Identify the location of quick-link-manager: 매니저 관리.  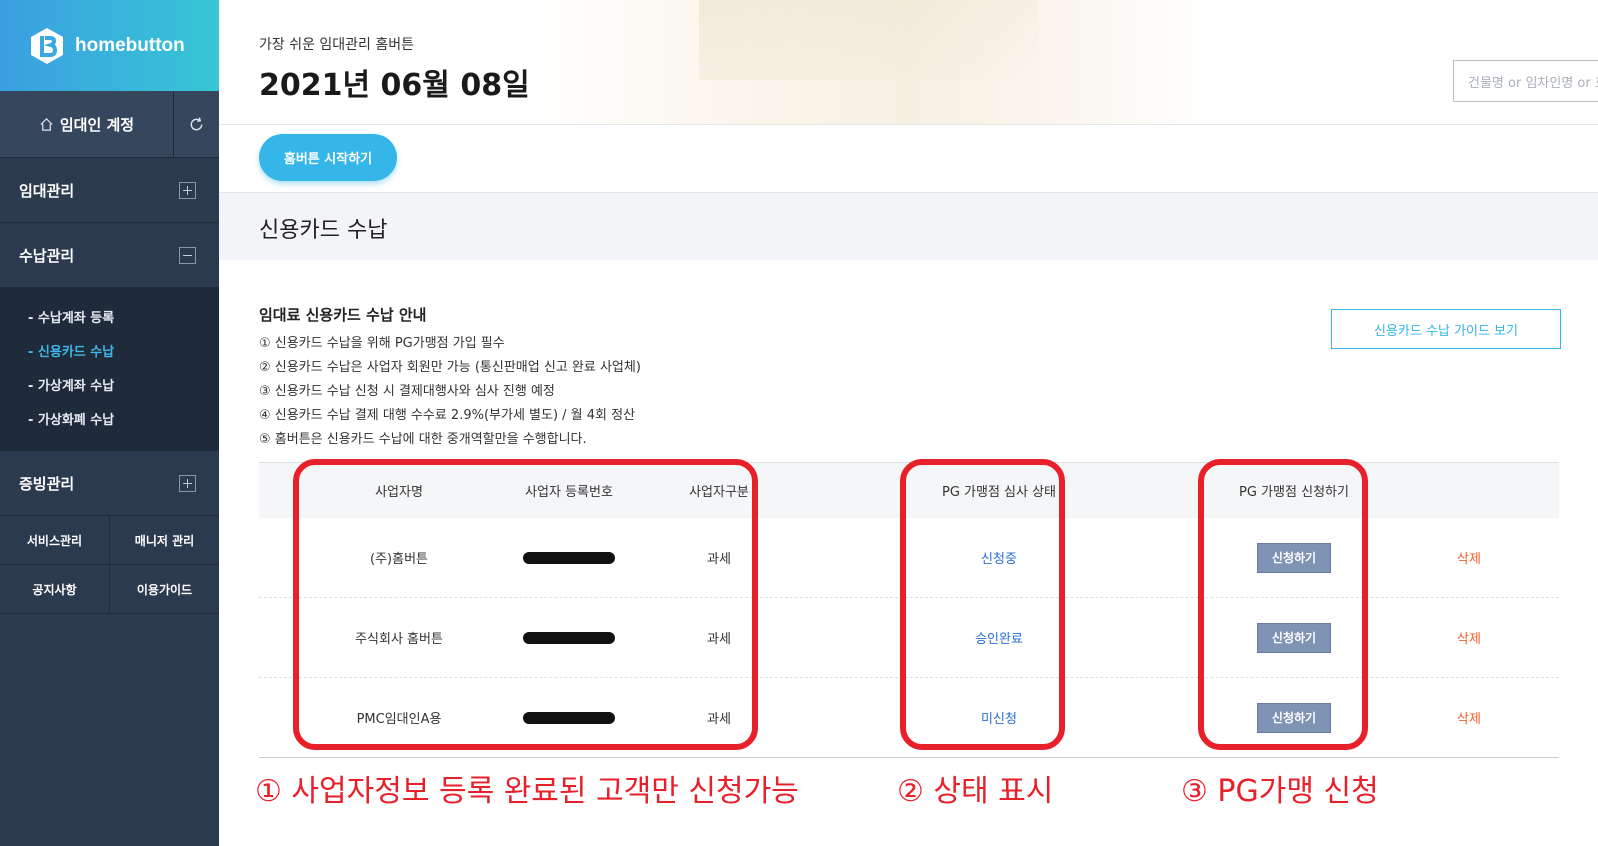
(164, 540).